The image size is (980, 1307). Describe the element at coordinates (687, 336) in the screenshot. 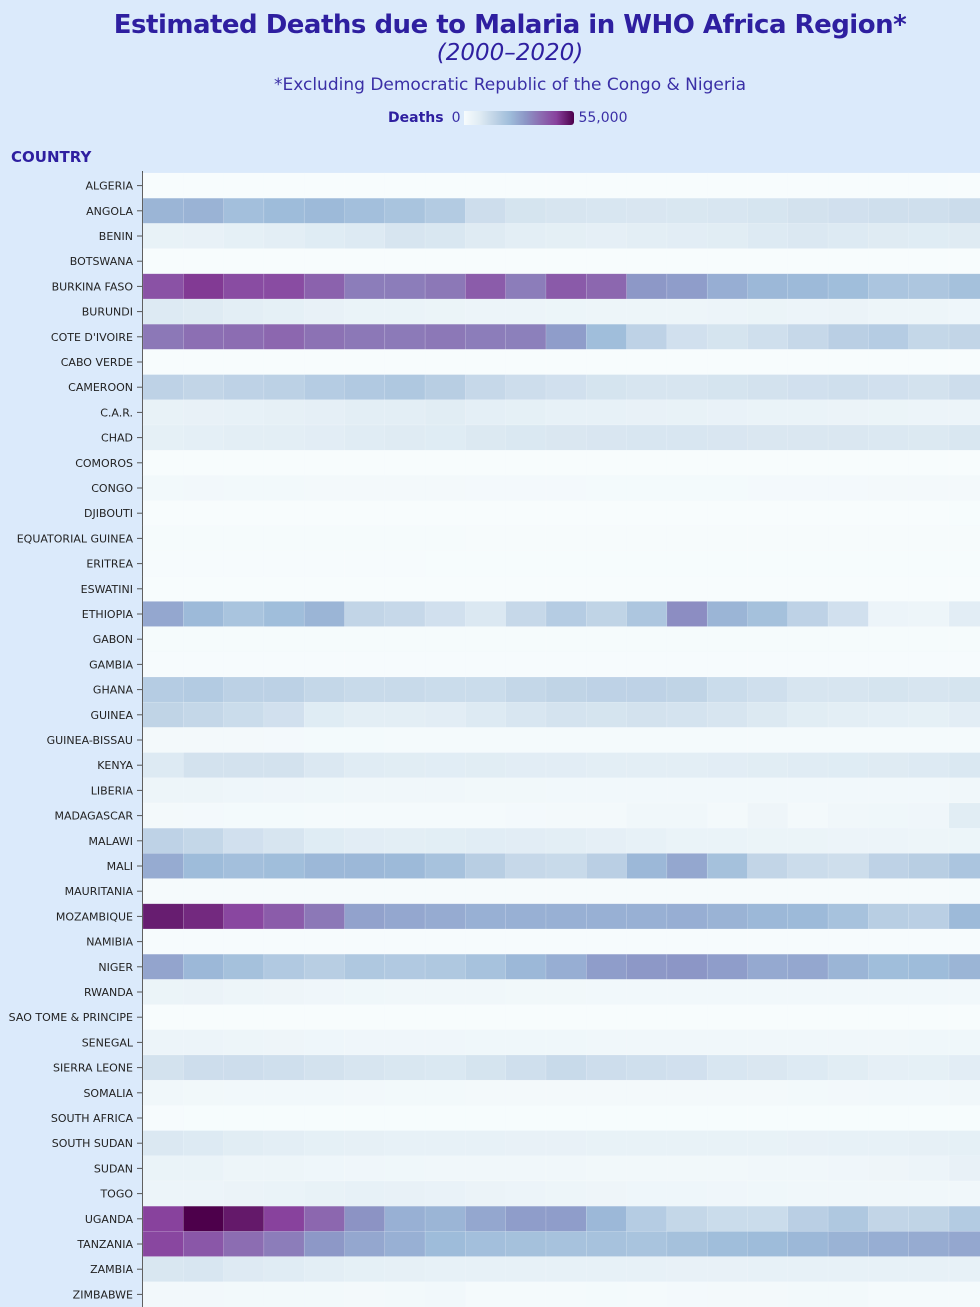

I see `heatmap-cell: COTE D'IVOIRE 2013: 11500` at that location.